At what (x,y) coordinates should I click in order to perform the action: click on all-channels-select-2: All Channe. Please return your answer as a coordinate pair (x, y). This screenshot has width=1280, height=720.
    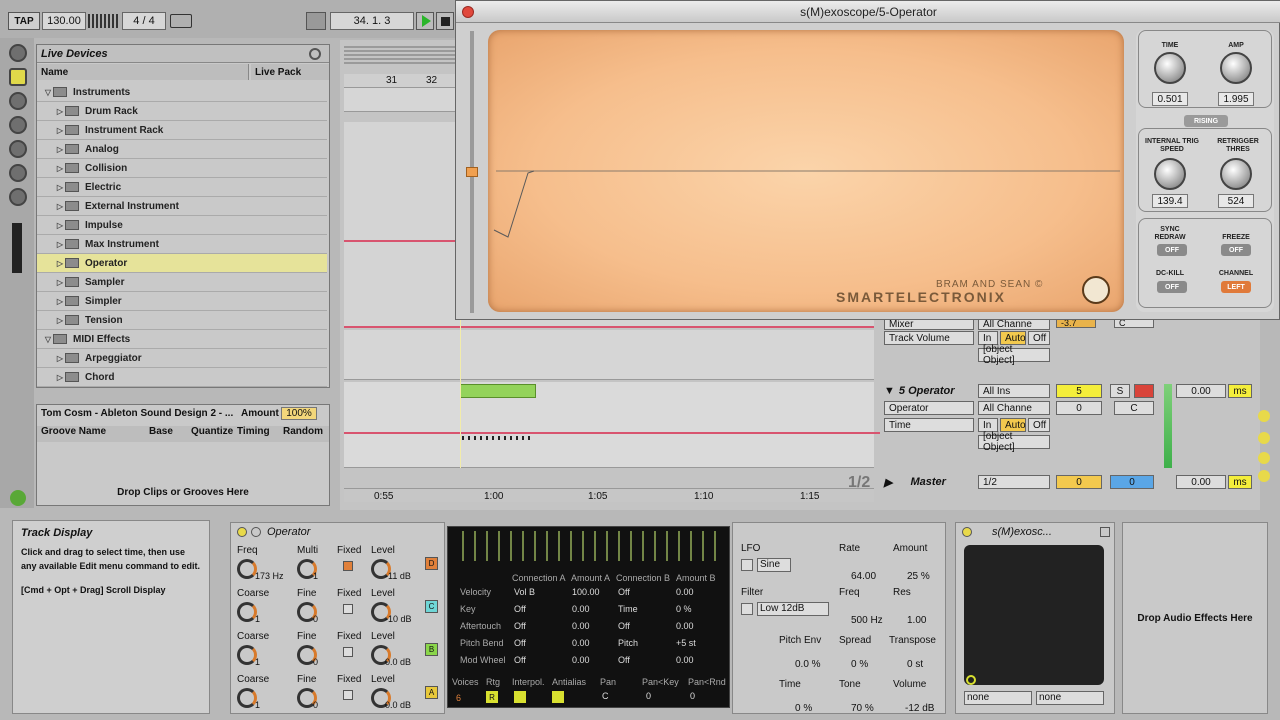
    Looking at the image, I should click on (1014, 408).